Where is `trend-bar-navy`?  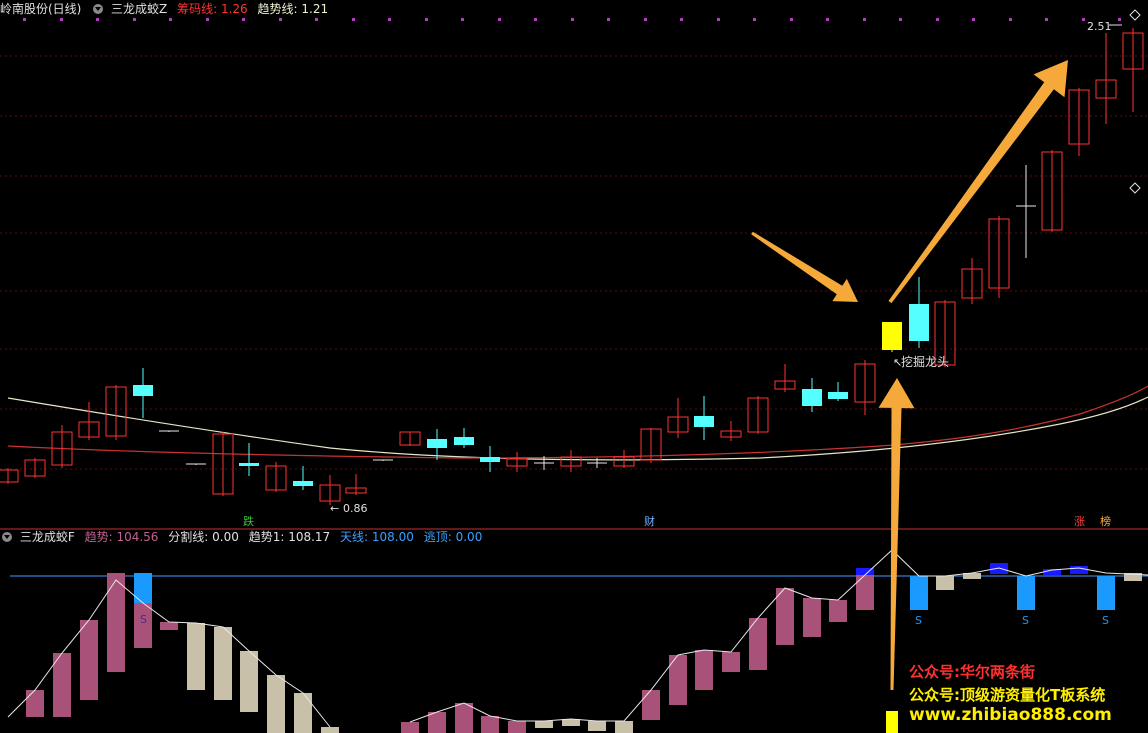 trend-bar-navy is located at coordinates (1079, 570).